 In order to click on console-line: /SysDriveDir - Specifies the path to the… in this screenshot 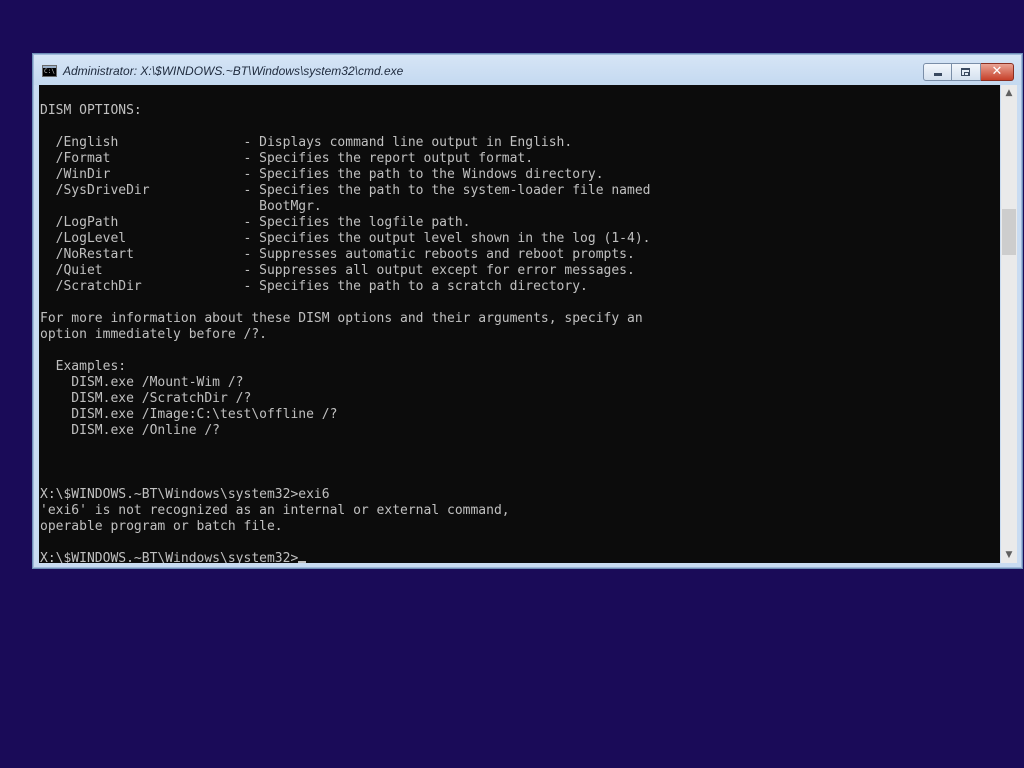, I will do `click(345, 190)`.